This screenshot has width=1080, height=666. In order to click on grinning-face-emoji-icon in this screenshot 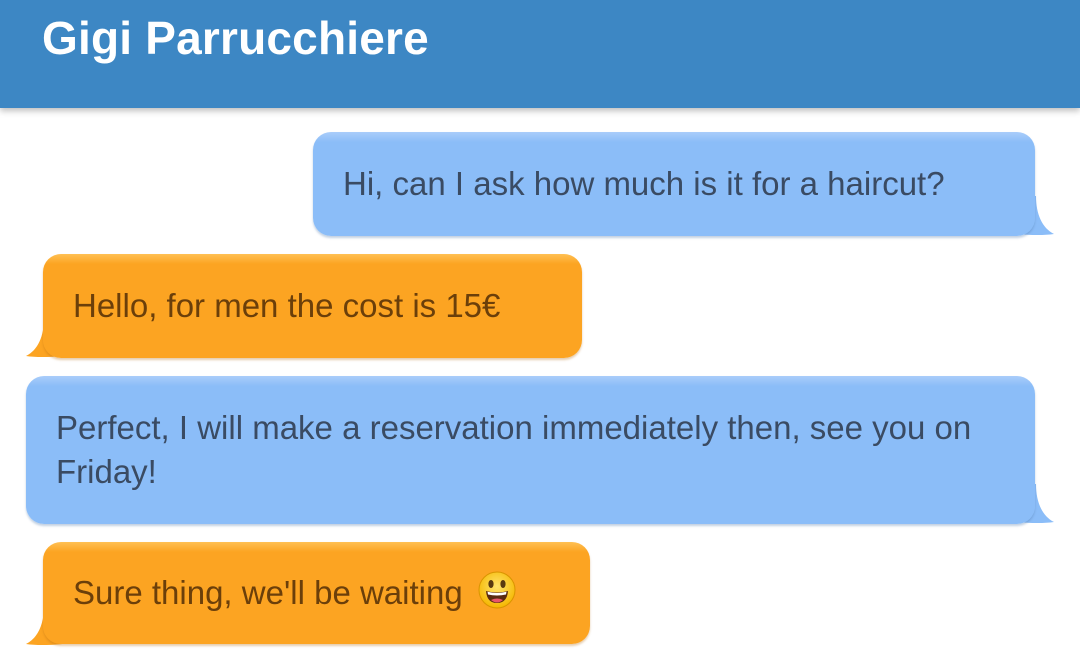, I will do `click(497, 590)`.